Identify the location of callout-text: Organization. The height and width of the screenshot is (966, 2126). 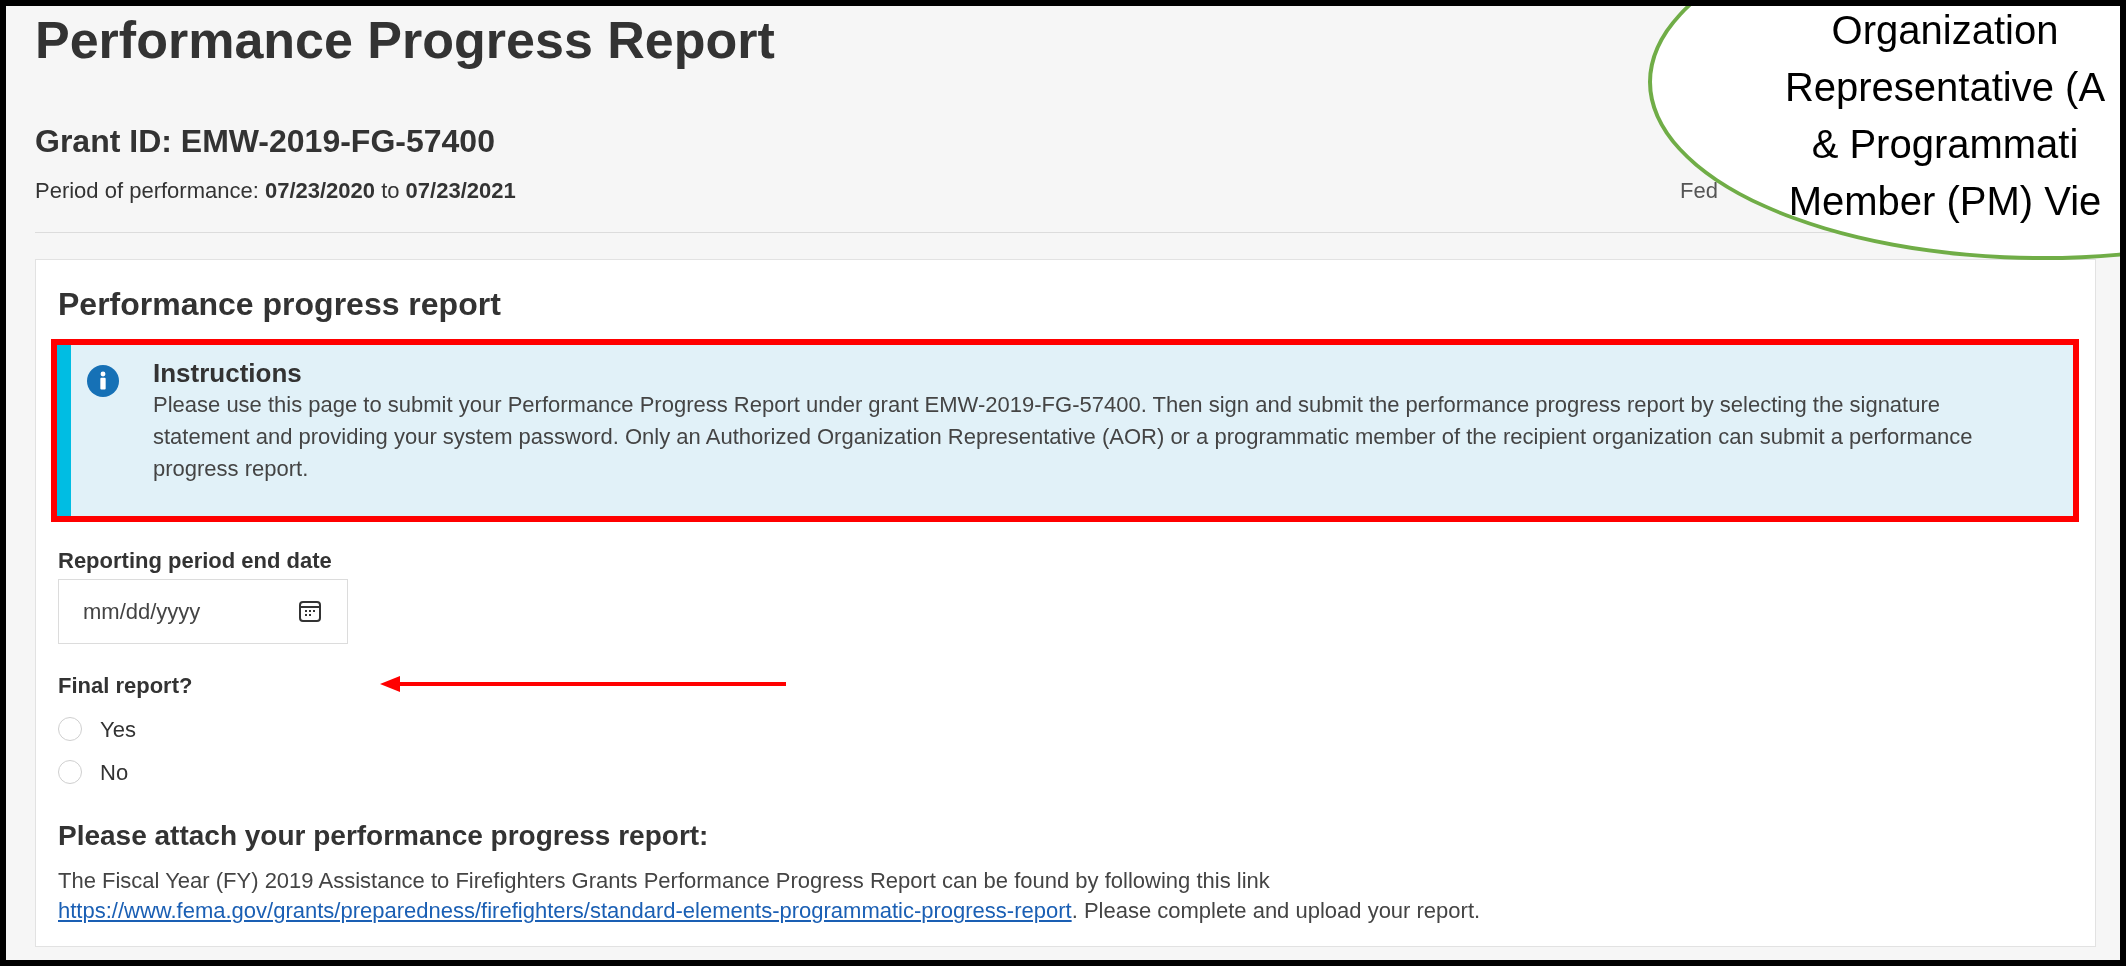
(1945, 30).